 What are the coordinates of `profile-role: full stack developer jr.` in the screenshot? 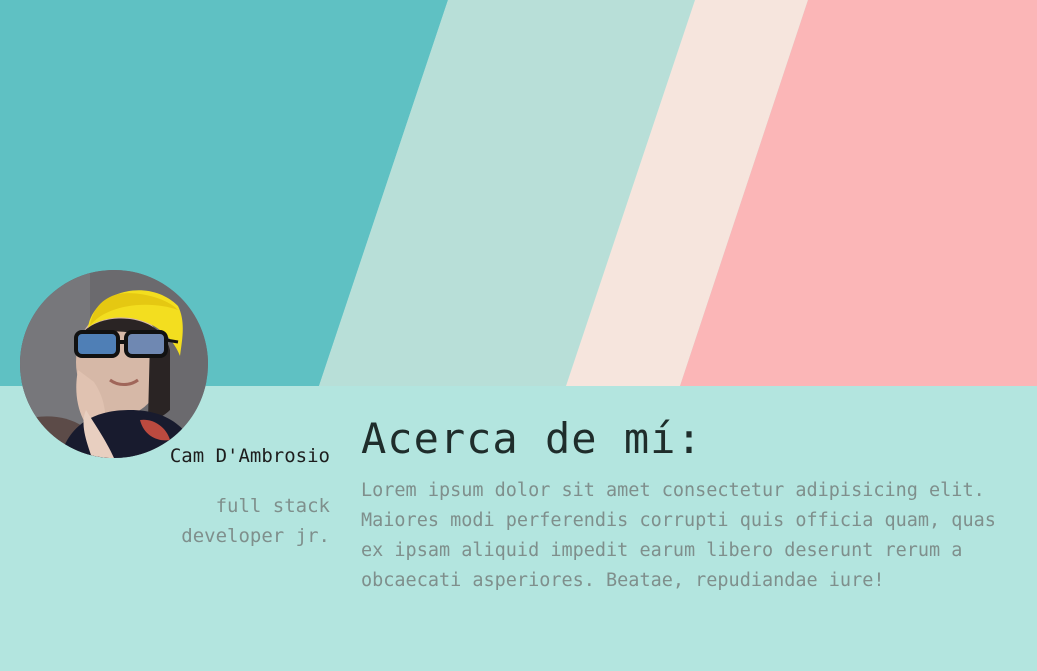 It's located at (255, 521).